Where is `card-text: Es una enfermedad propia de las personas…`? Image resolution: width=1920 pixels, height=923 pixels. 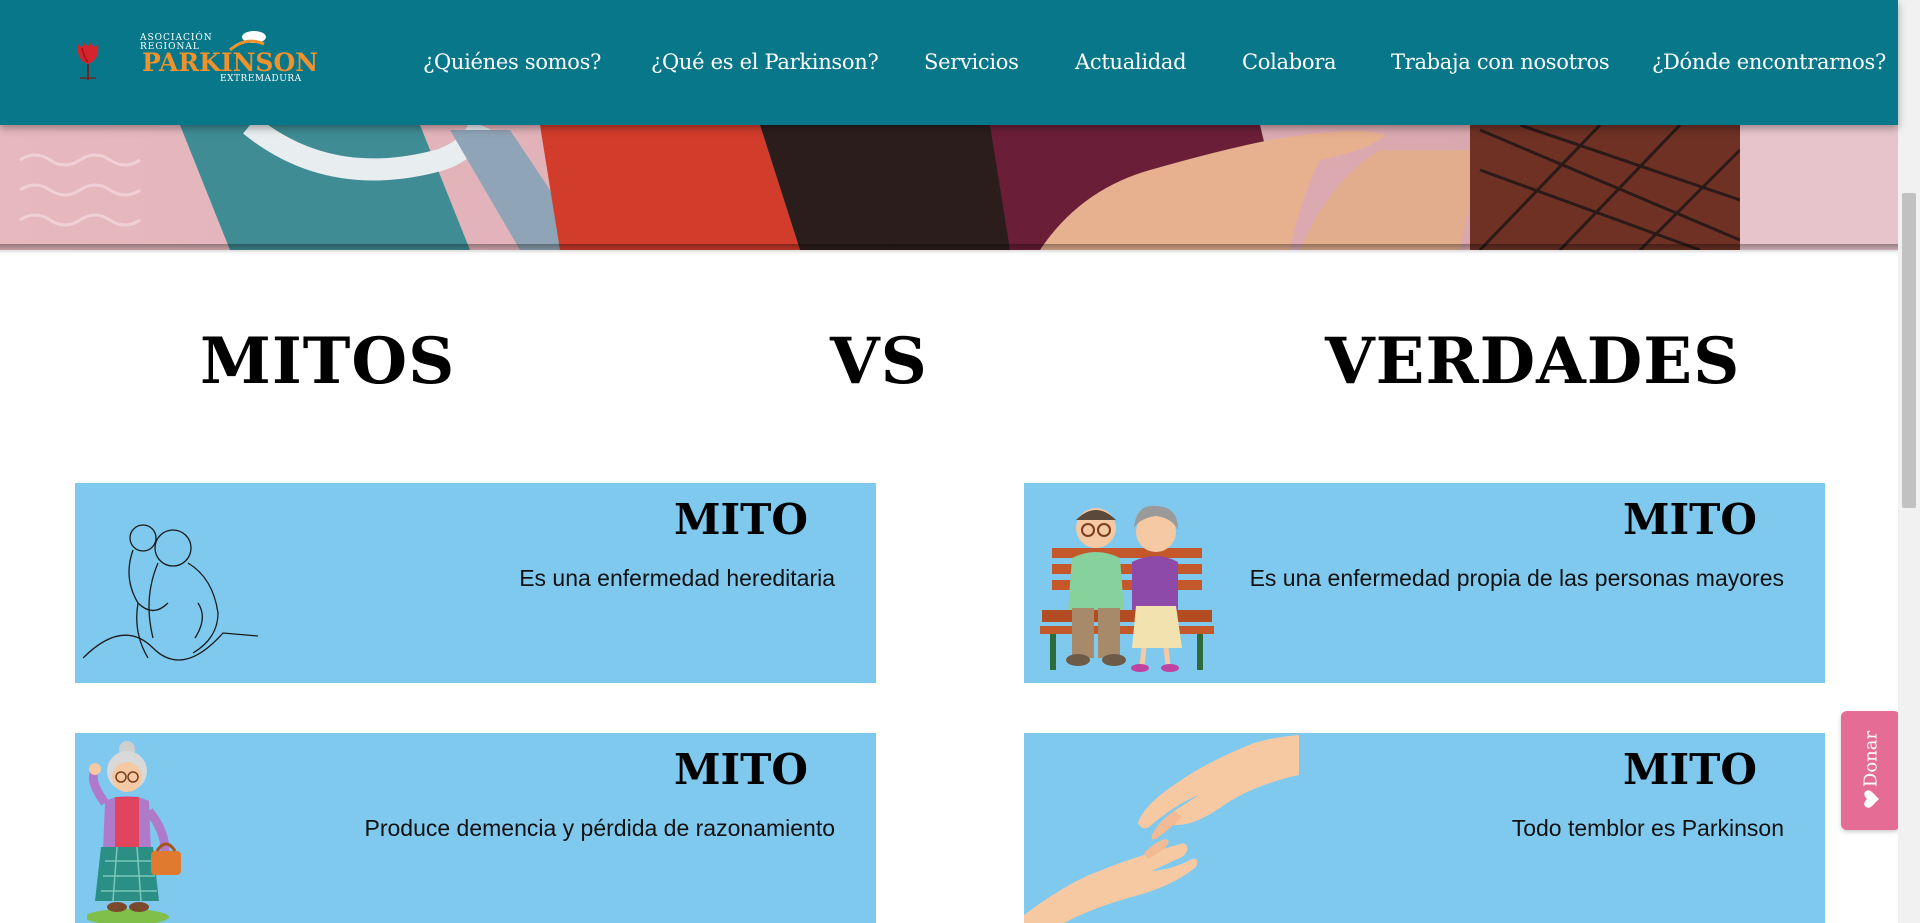
card-text: Es una enfermedad propia de las personas… is located at coordinates (1516, 578).